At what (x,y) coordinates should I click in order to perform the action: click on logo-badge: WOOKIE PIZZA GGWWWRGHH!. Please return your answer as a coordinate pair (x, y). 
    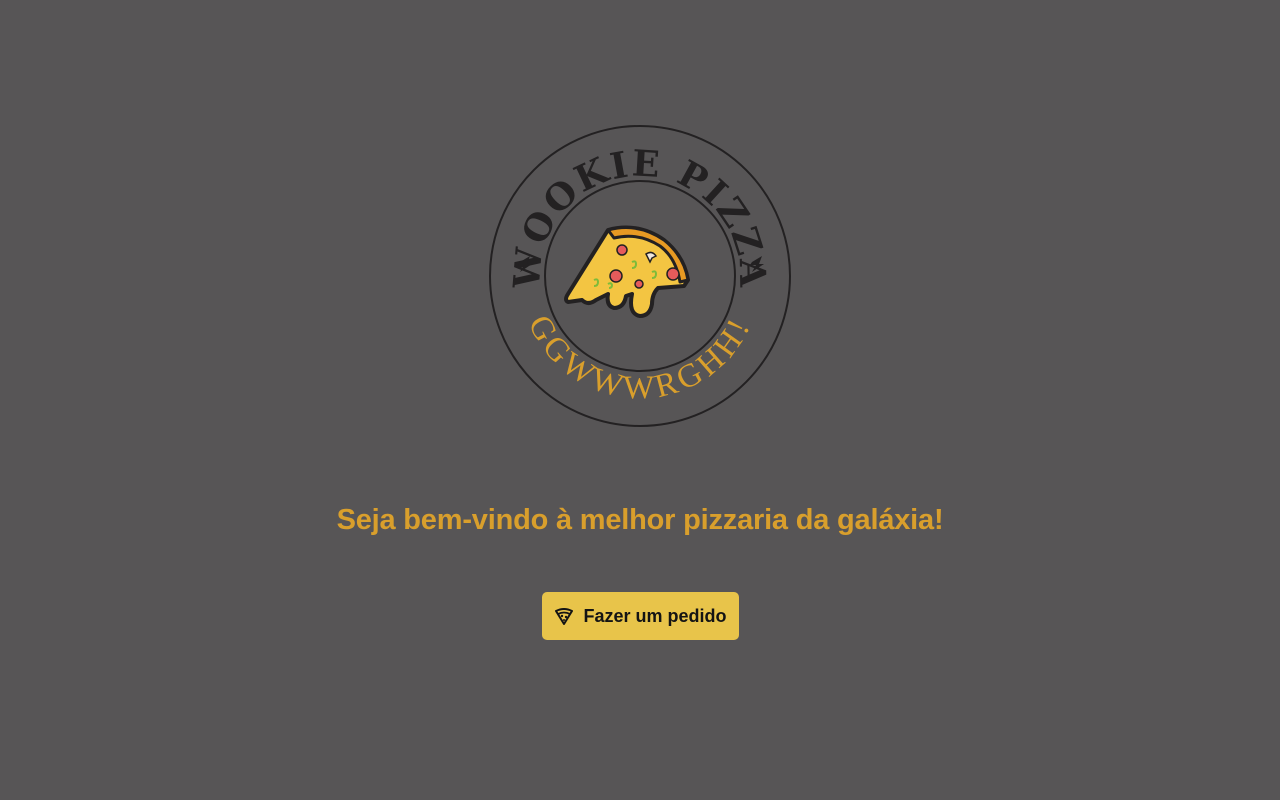
    Looking at the image, I should click on (640, 276).